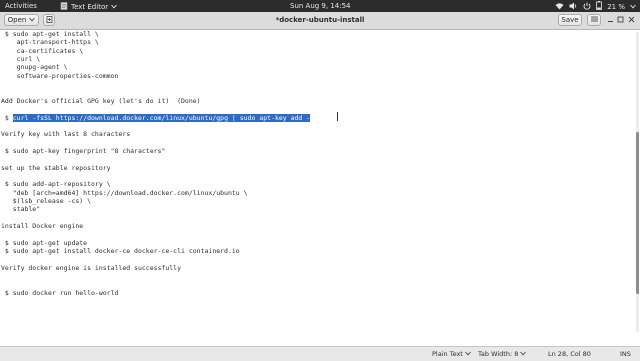 This screenshot has height=361, width=640. What do you see at coordinates (637, 213) in the screenshot?
I see `vertical-scrollbar-thumb` at bounding box center [637, 213].